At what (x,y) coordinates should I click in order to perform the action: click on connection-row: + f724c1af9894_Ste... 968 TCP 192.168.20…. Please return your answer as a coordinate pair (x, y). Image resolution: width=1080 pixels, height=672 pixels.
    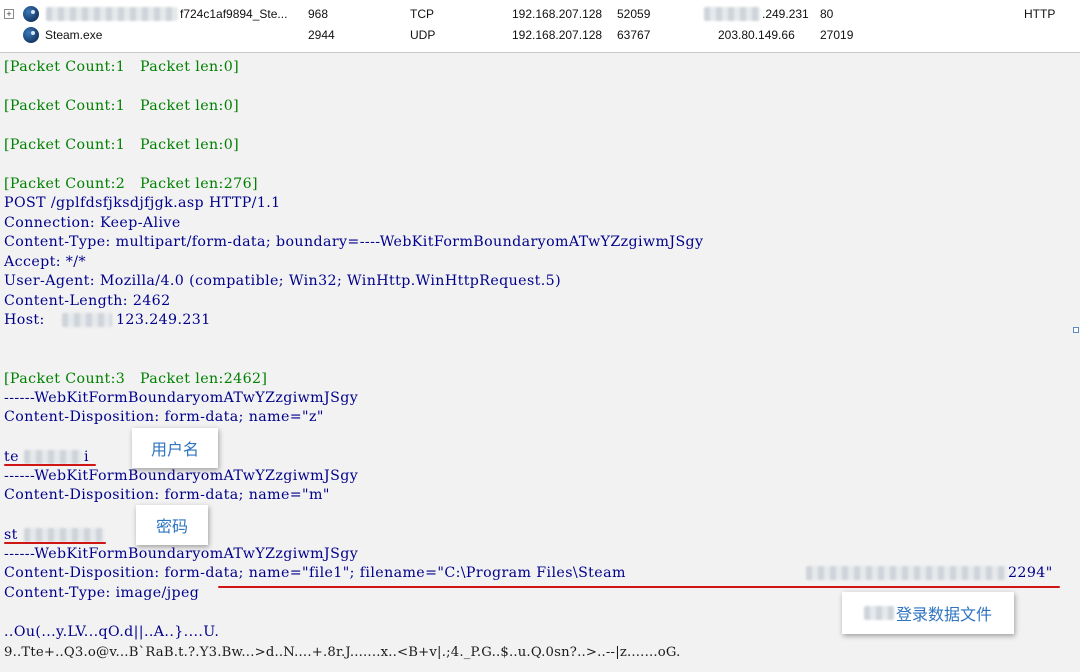
    Looking at the image, I should click on (540, 14).